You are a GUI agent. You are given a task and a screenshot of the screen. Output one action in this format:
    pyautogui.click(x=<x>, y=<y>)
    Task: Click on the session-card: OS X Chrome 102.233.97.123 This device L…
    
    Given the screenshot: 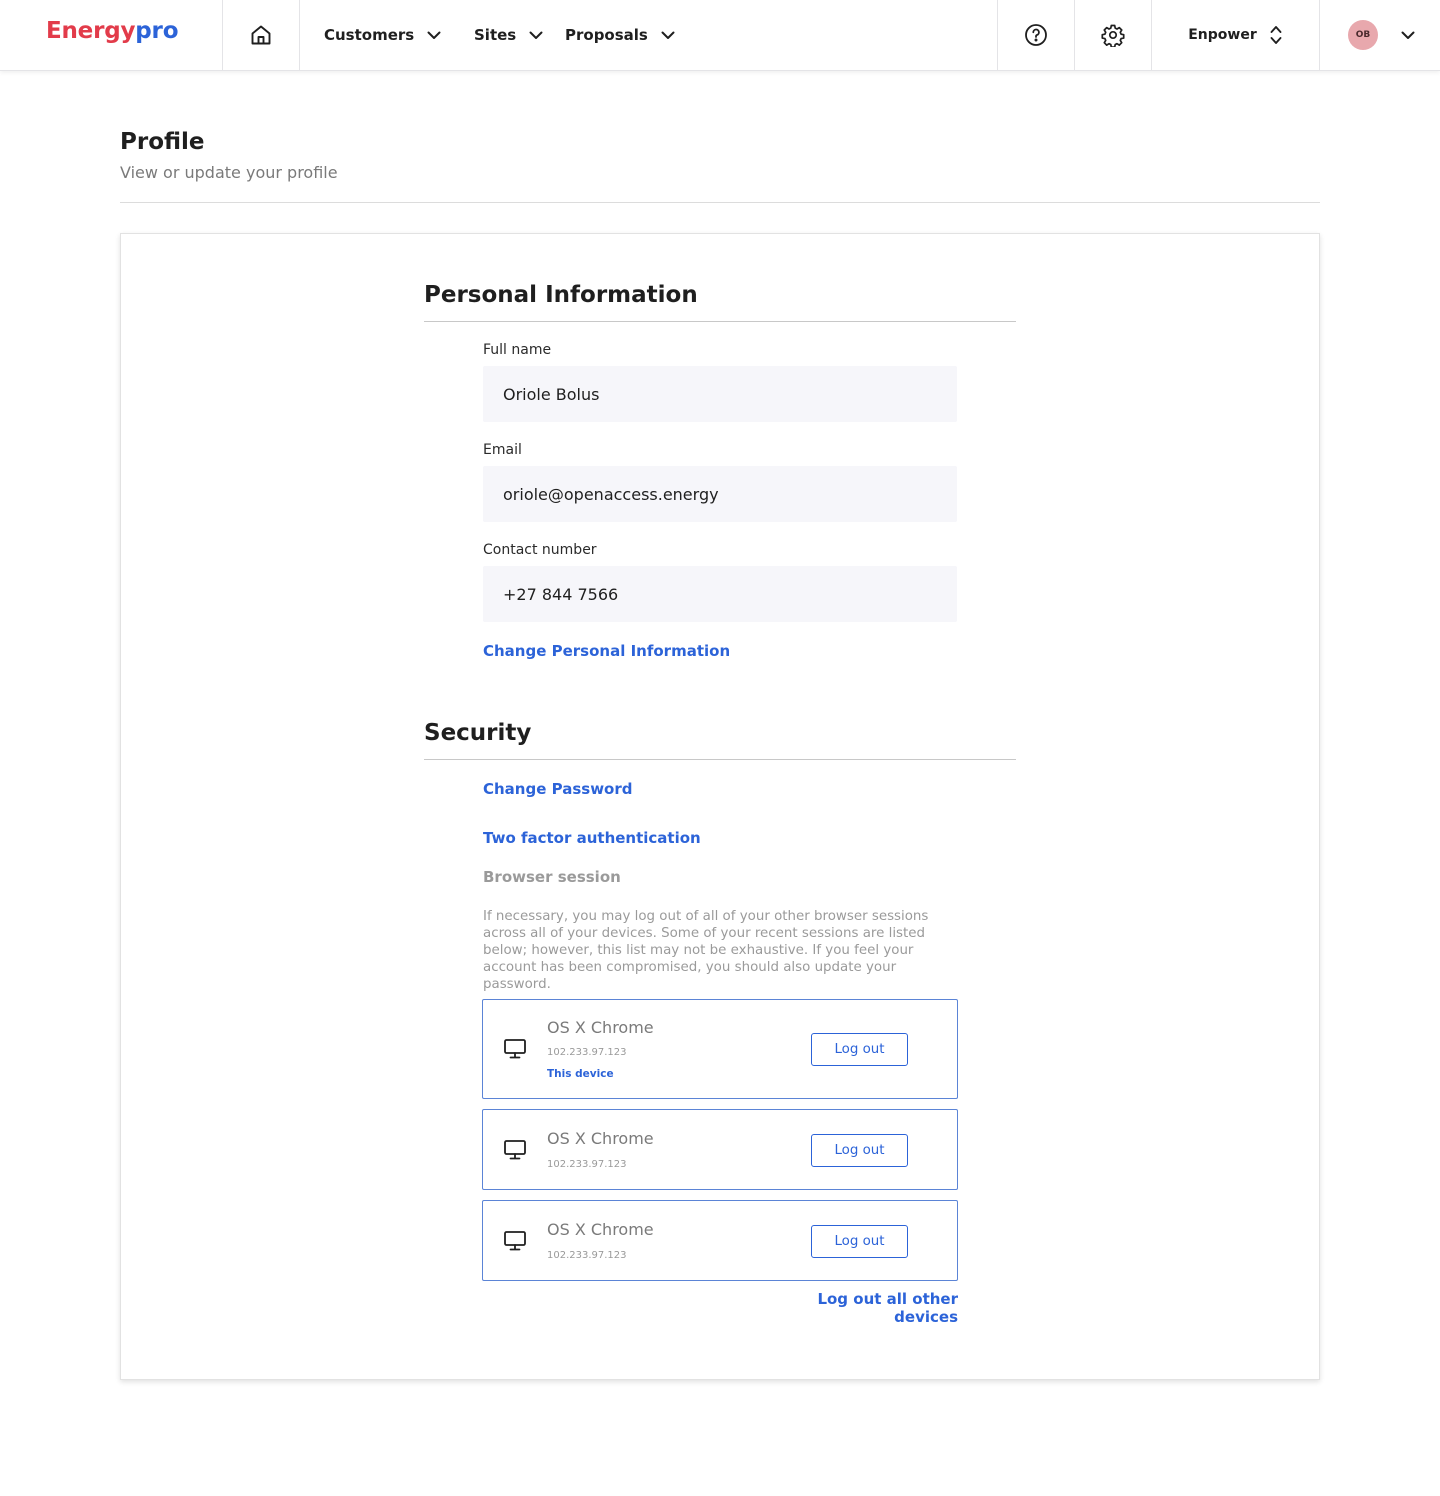 What is the action you would take?
    pyautogui.click(x=720, y=1049)
    